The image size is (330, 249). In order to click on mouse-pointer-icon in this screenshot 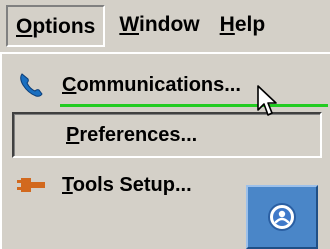, I will do `click(267, 100)`.